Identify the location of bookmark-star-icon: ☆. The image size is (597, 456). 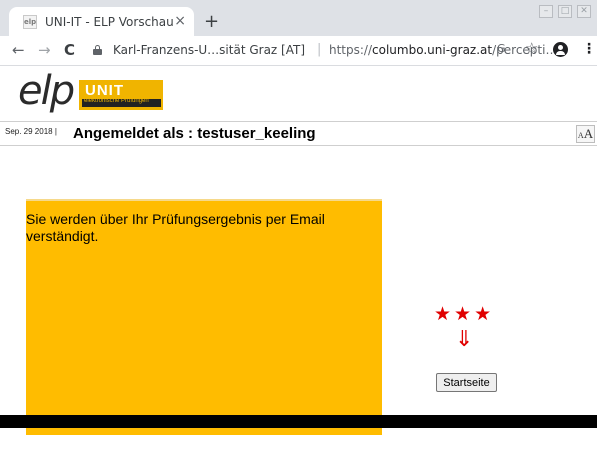
(531, 48).